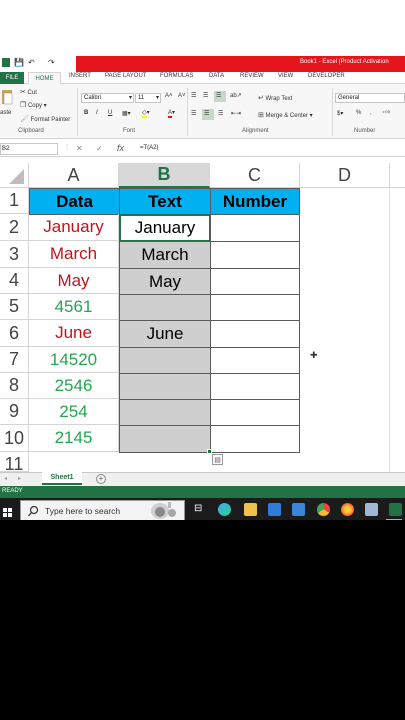 This screenshot has height=720, width=405. I want to click on format-painter-button: 🖌 Format Painter, so click(45, 119).